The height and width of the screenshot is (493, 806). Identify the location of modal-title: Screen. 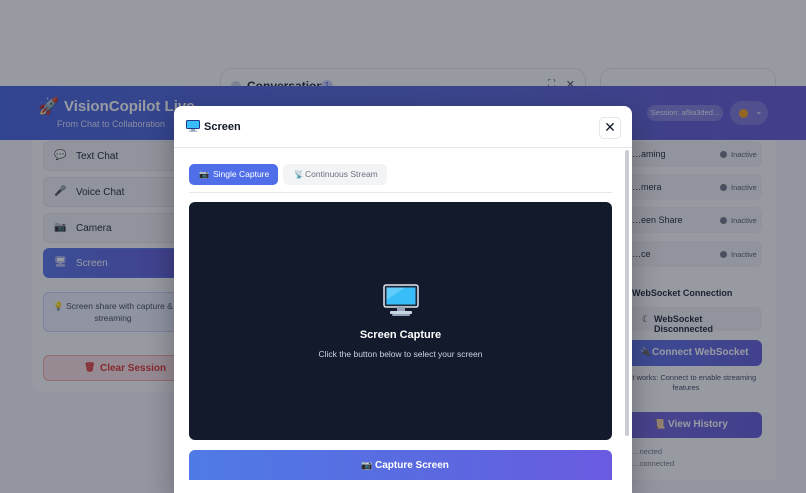
(222, 127).